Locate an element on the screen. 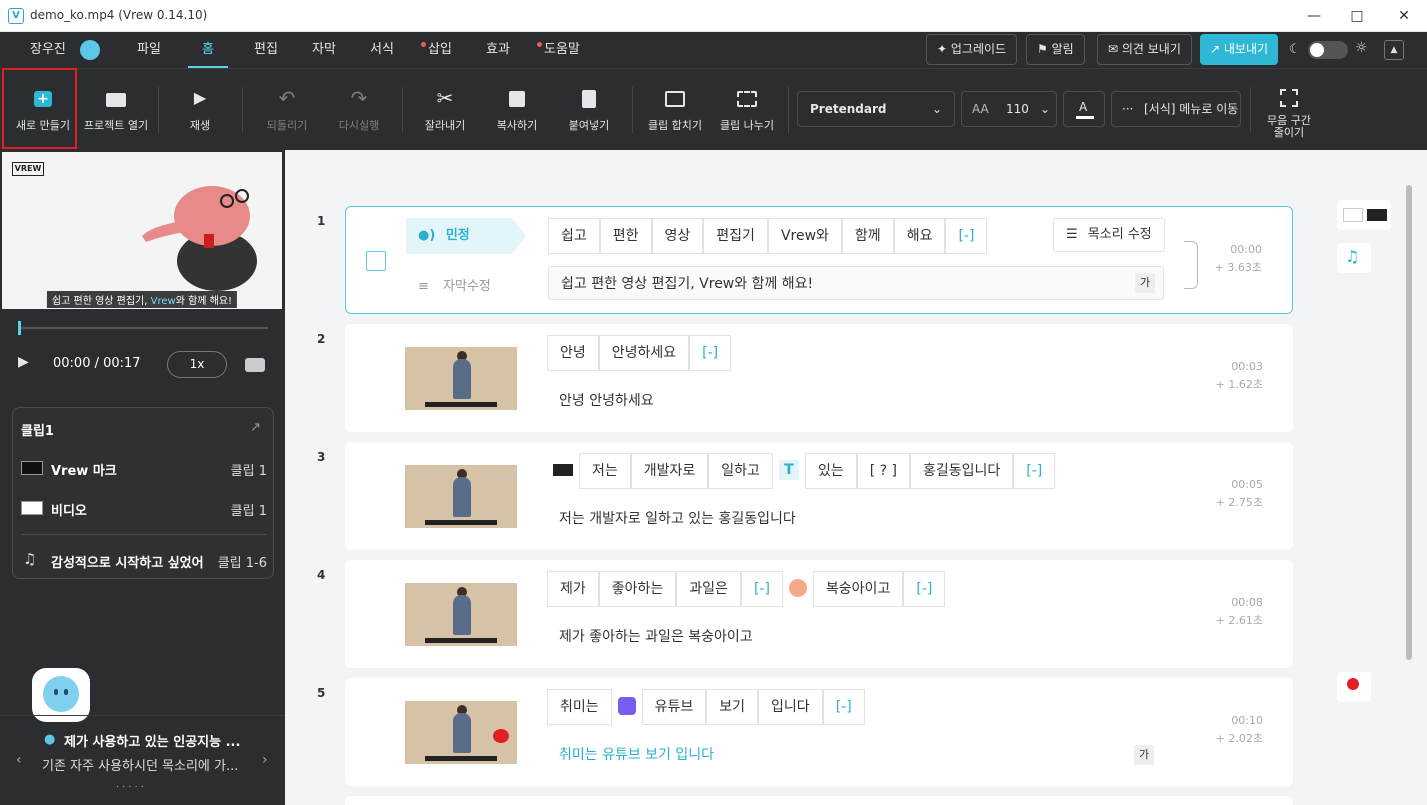  reduce-silence-button: 무음 구간 줄이기 is located at coordinates (1289, 110).